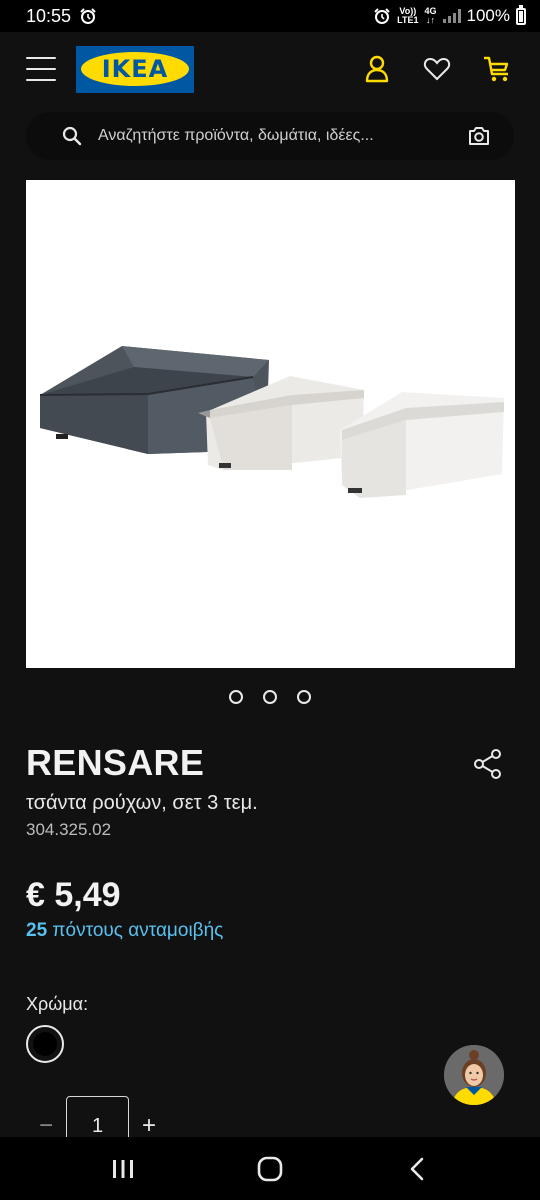 Image resolution: width=540 pixels, height=1200 pixels. What do you see at coordinates (135, 69) in the screenshot?
I see `ikea-logo: IKEA` at bounding box center [135, 69].